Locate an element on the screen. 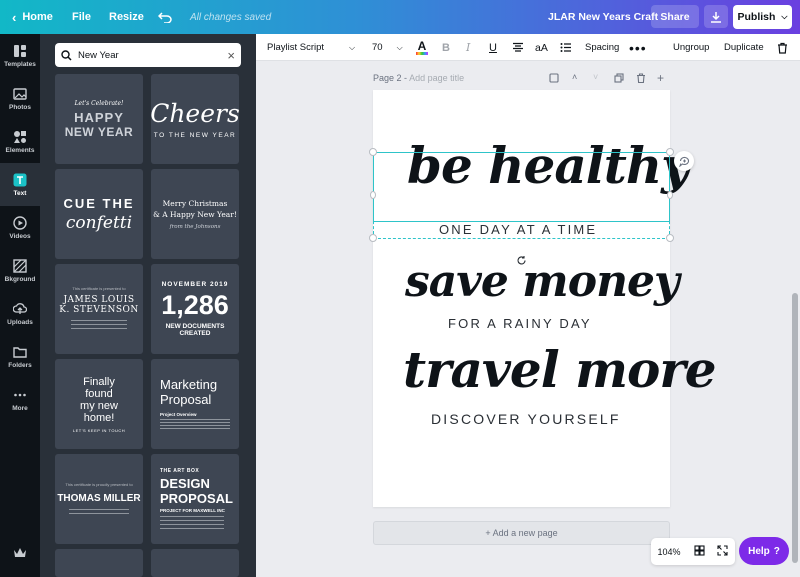 The width and height of the screenshot is (800, 577). ungroup-button: Ungroup is located at coordinates (691, 47).